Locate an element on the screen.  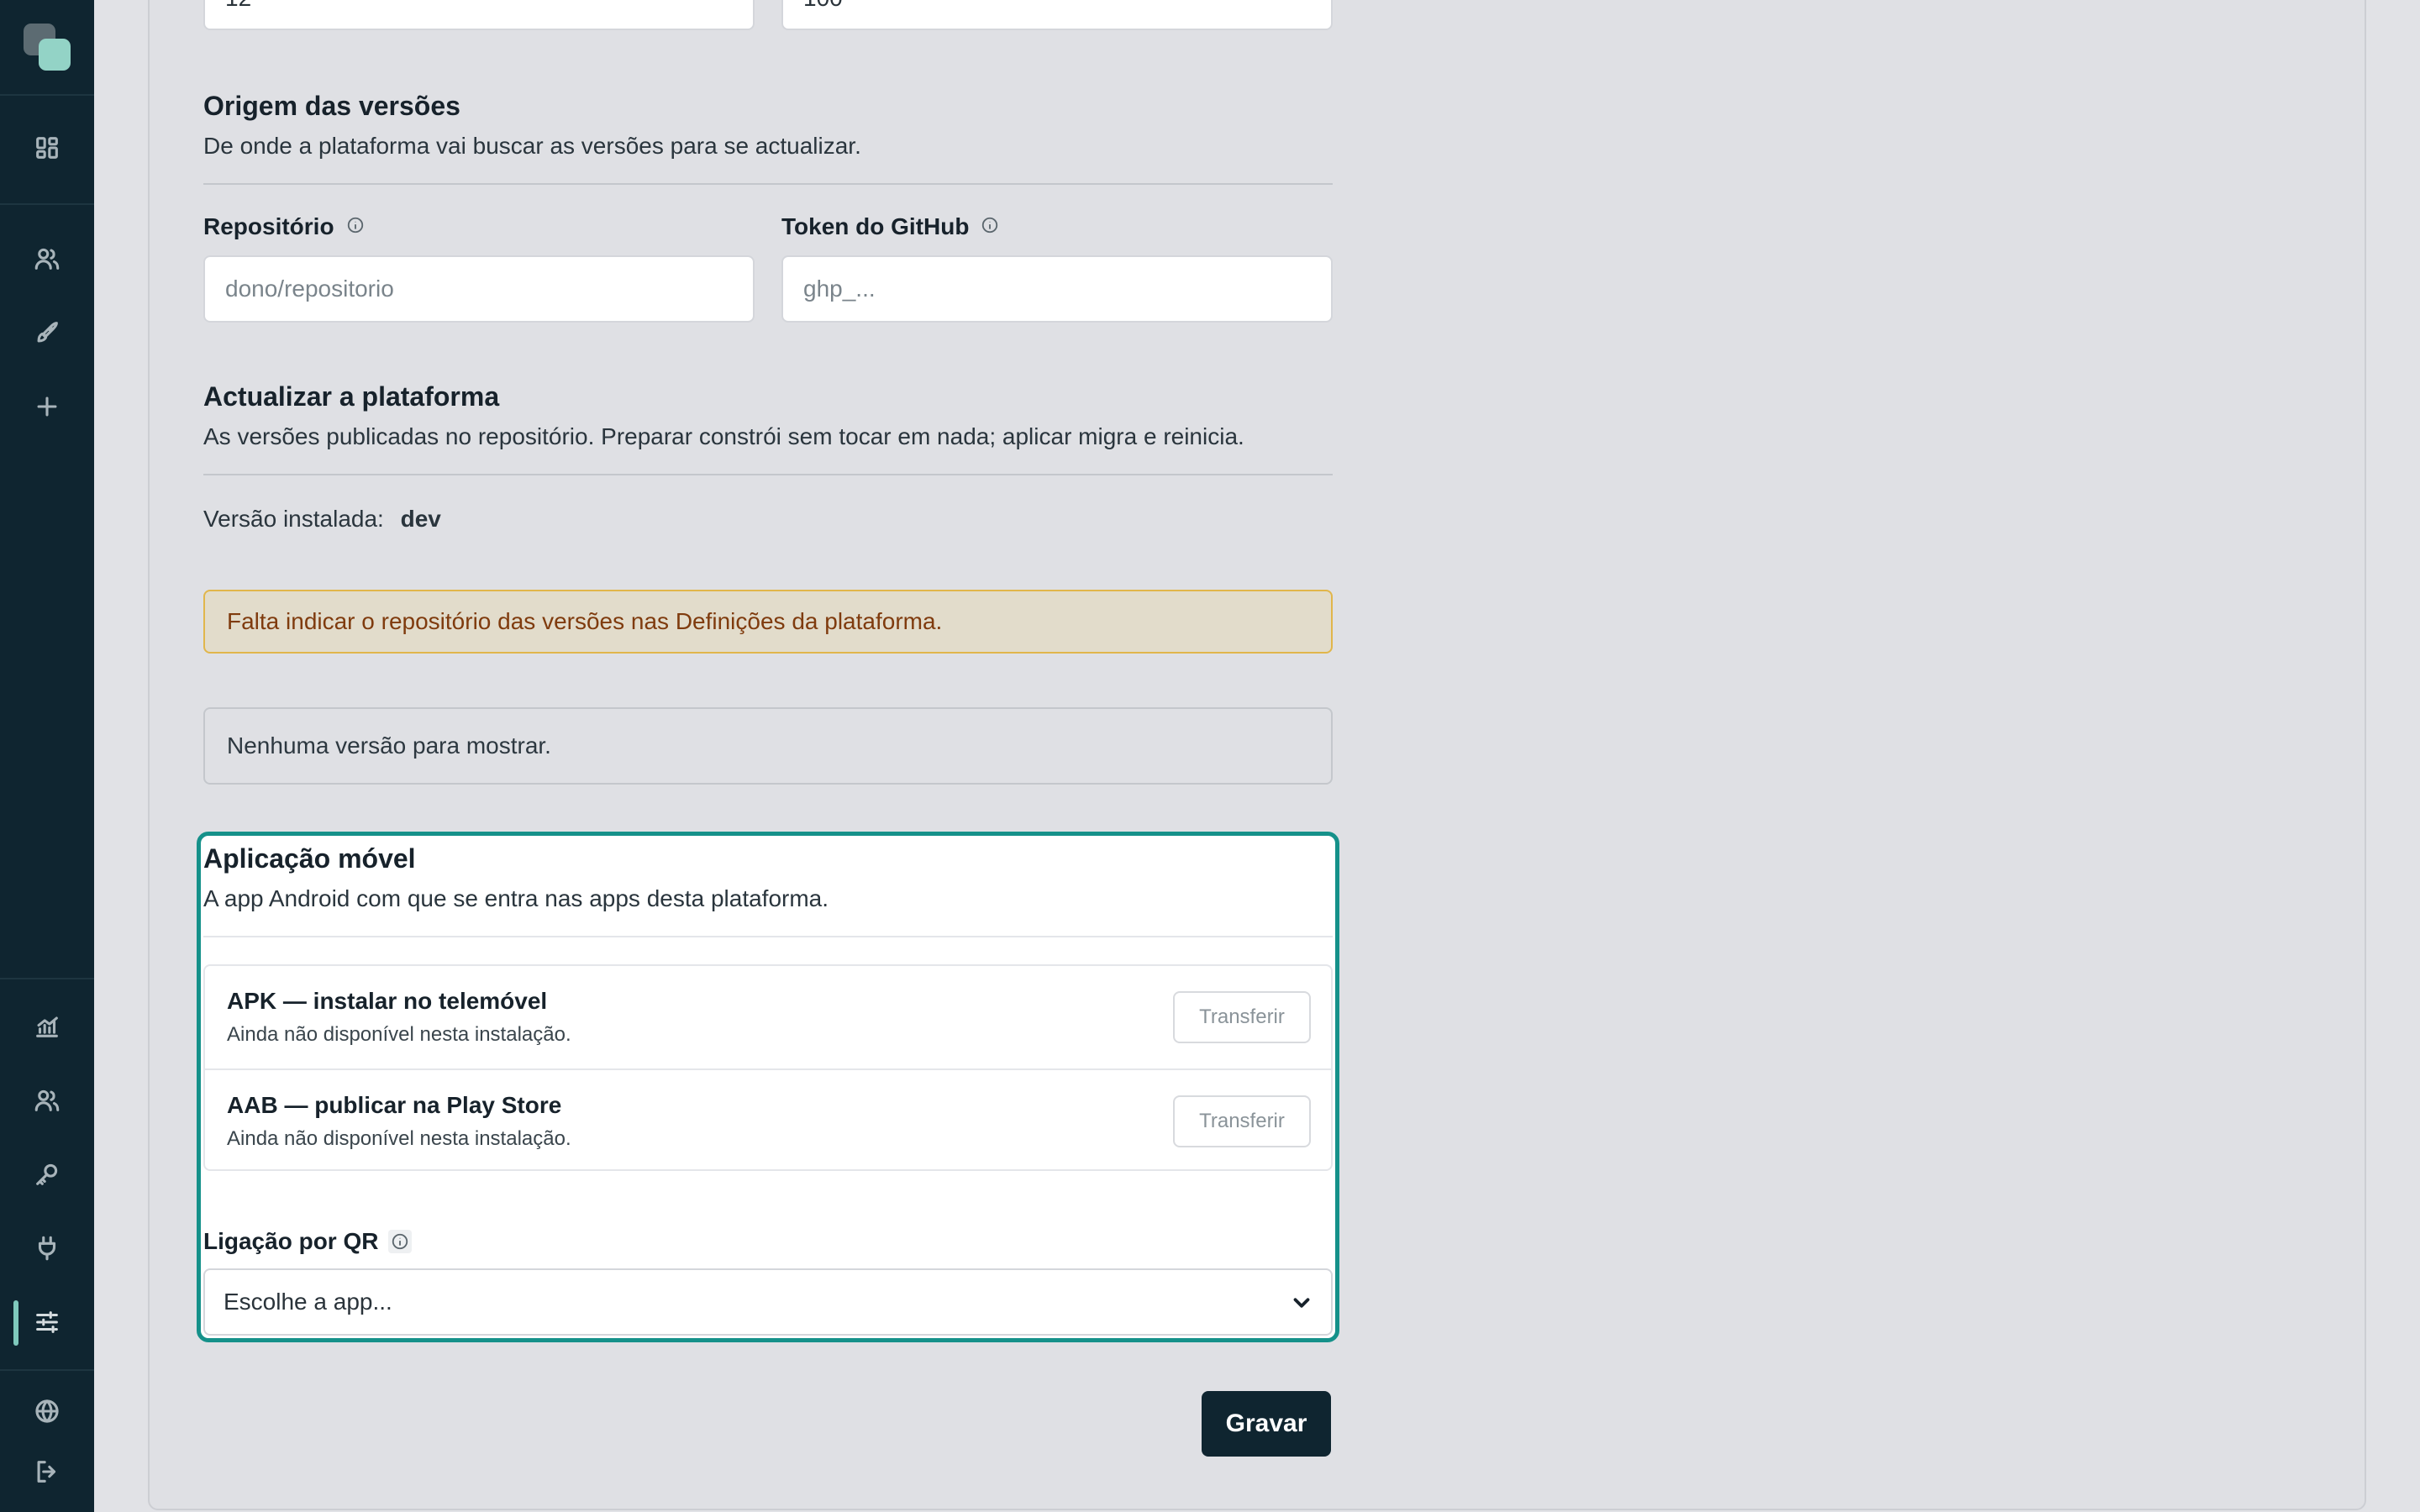
save-button: Gravar is located at coordinates (1266, 1424).